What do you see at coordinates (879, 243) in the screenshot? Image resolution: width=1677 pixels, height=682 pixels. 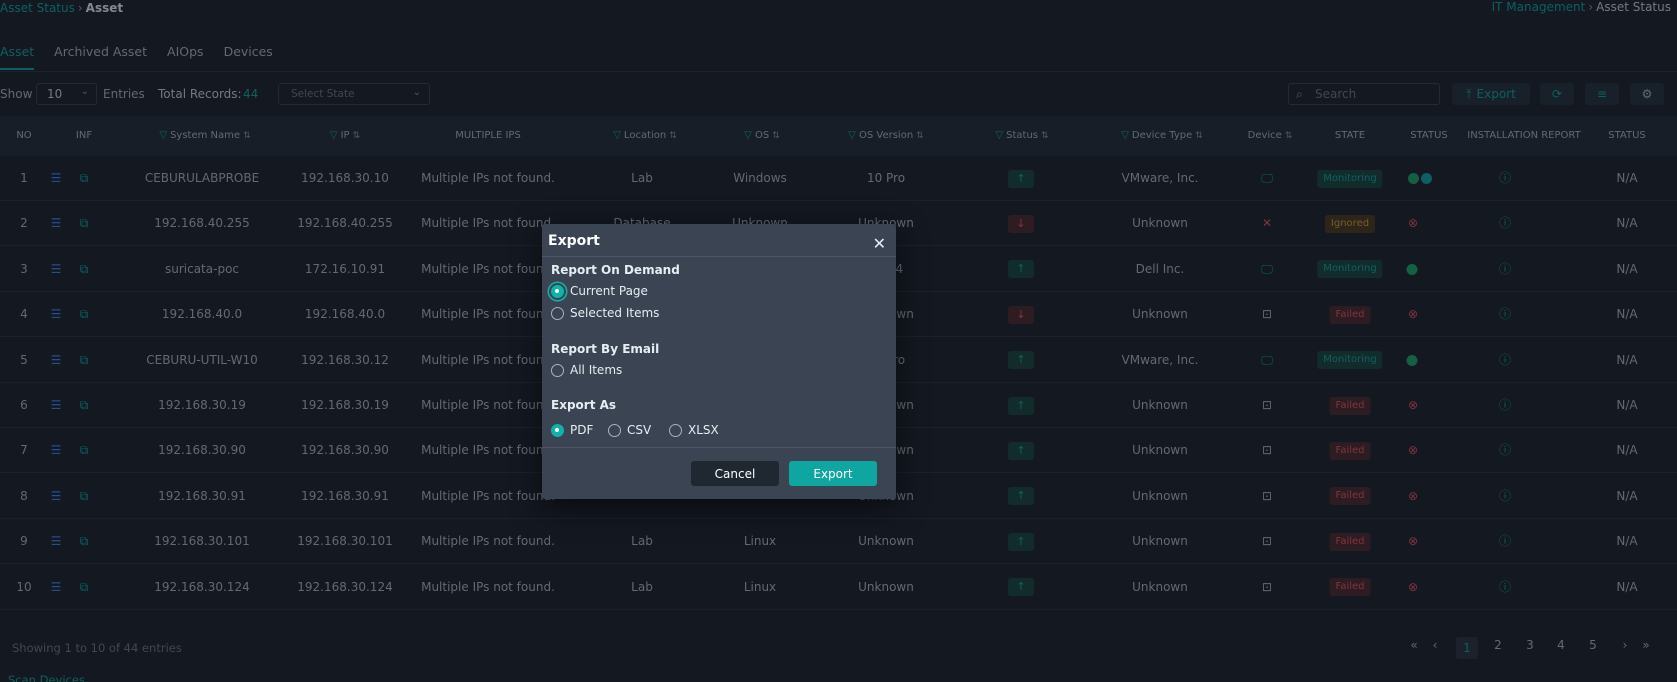 I see `close-icon: ✕` at bounding box center [879, 243].